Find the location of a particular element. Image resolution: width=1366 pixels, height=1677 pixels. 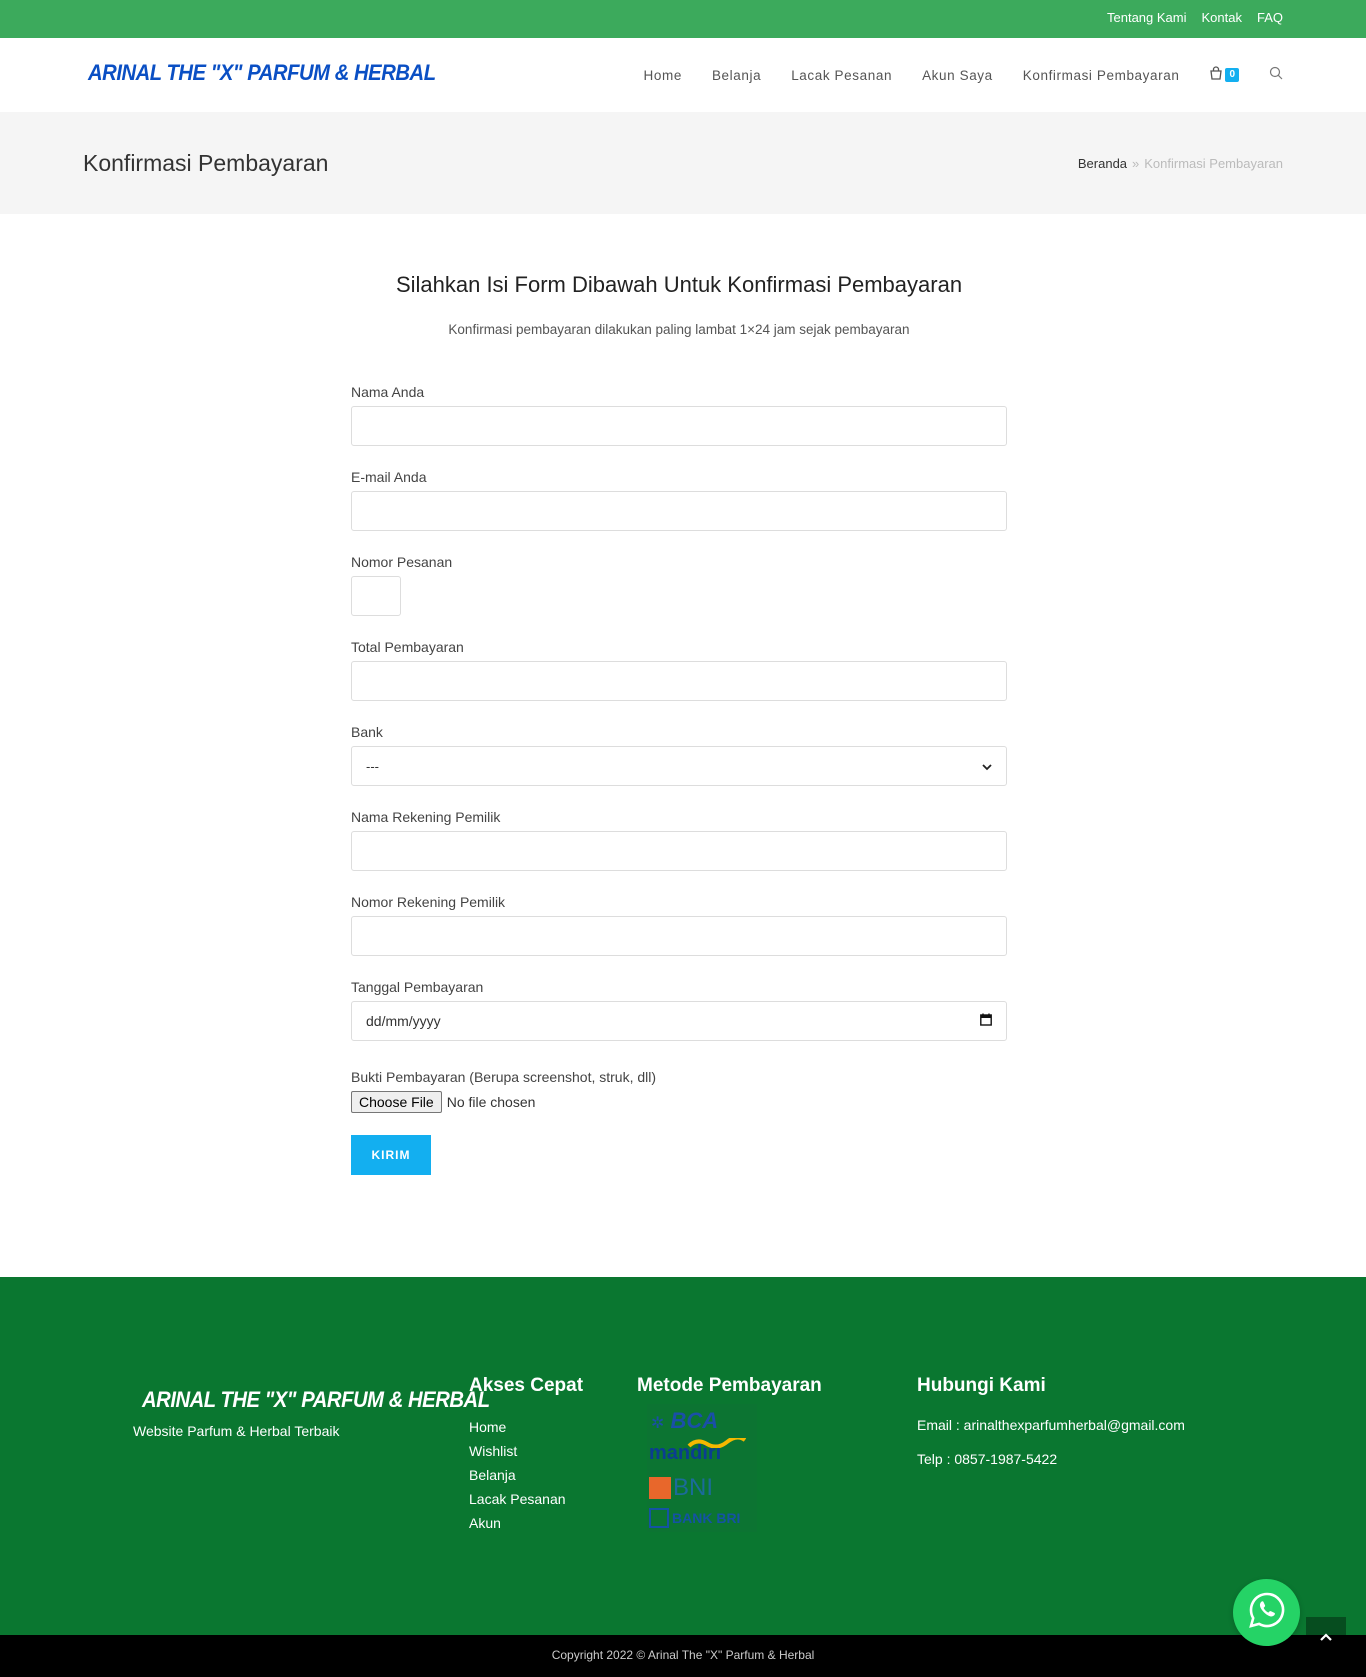

cart-button: 0 is located at coordinates (1224, 75).